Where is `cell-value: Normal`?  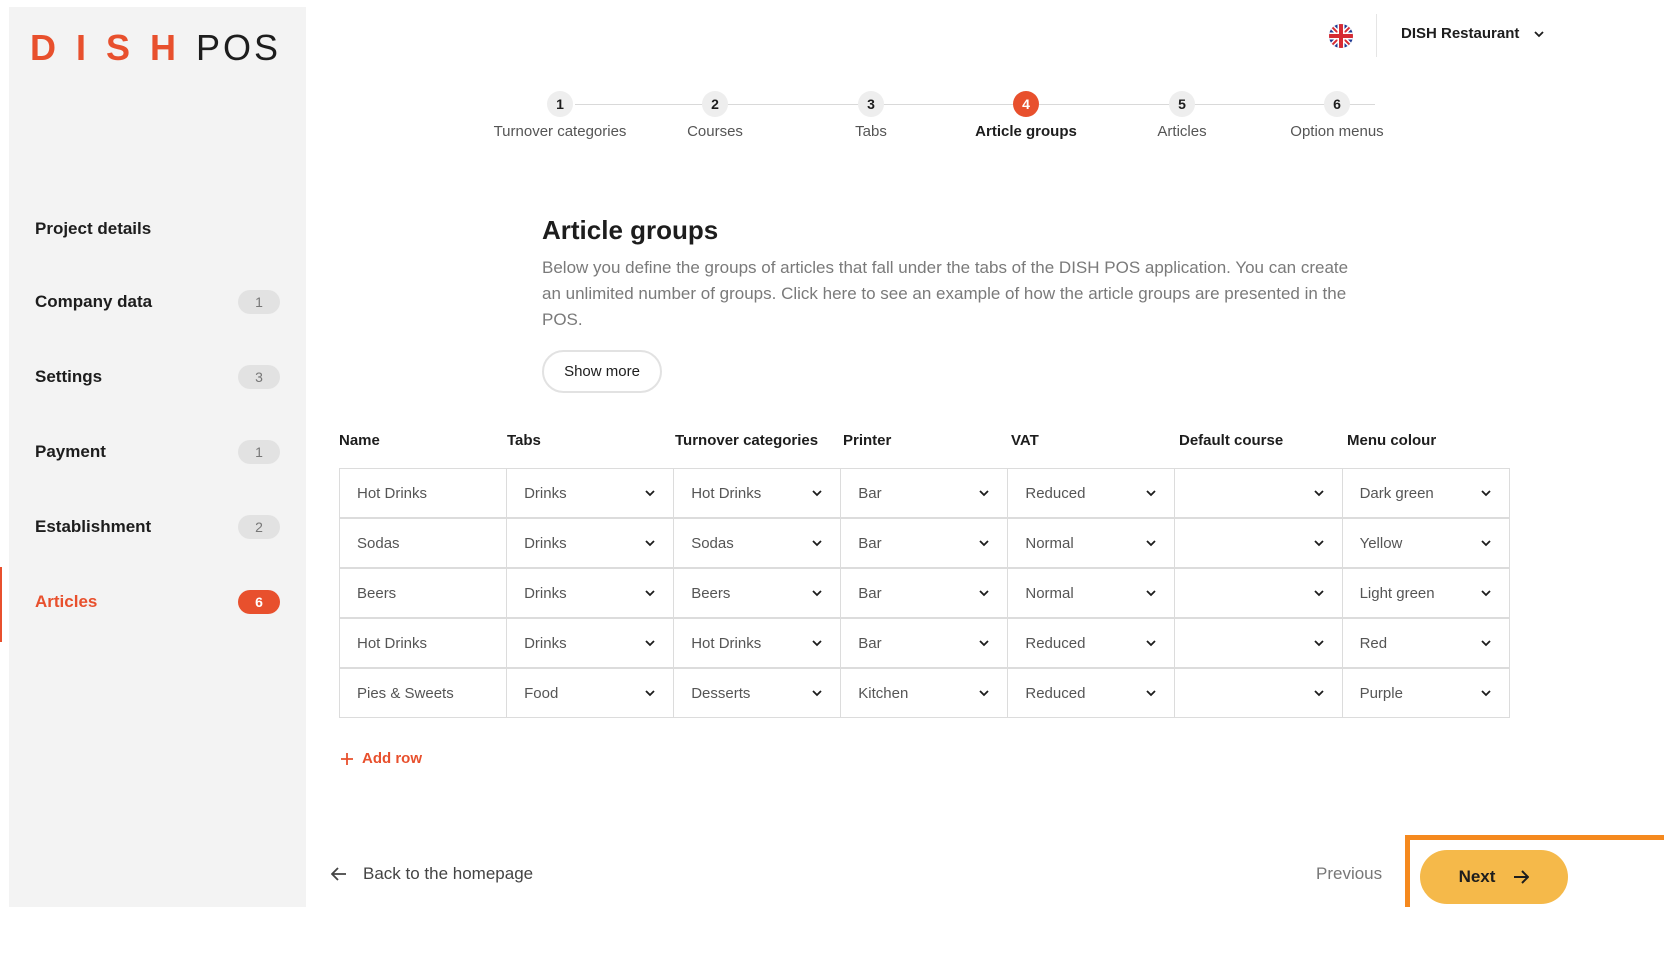 cell-value: Normal is located at coordinates (1049, 593).